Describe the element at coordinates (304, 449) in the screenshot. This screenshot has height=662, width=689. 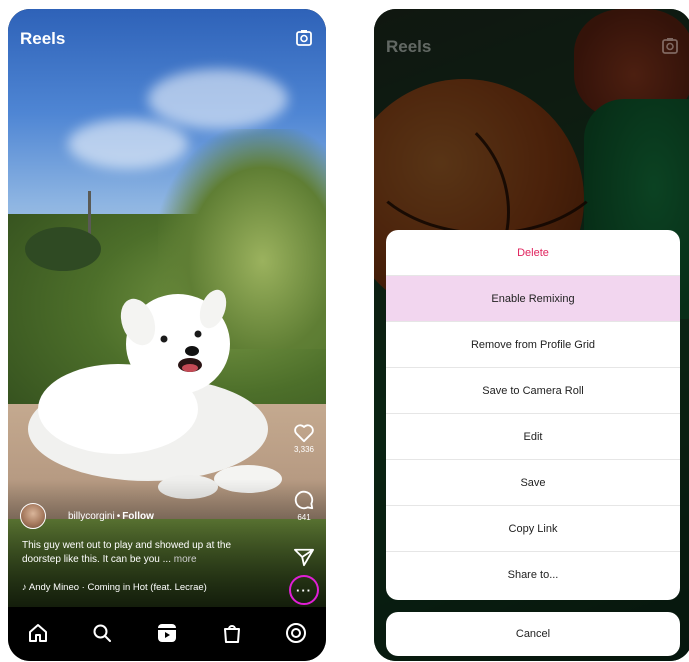
I see `like-count: 3,336` at that location.